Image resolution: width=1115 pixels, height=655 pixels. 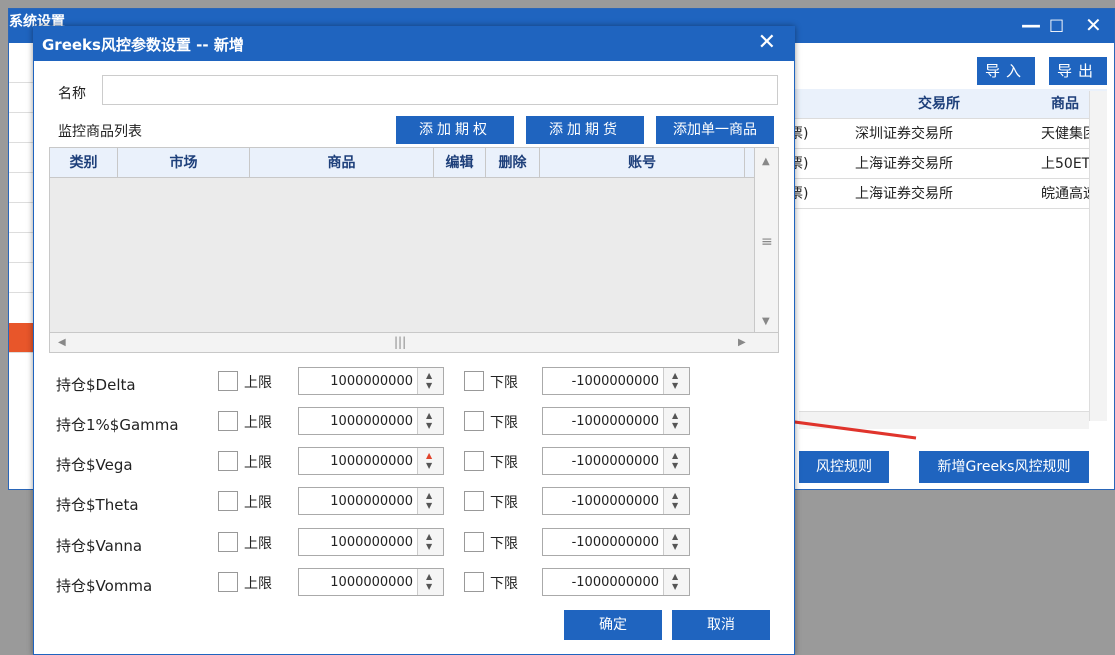 I want to click on risk-rule-button: 风控规则, so click(x=844, y=467).